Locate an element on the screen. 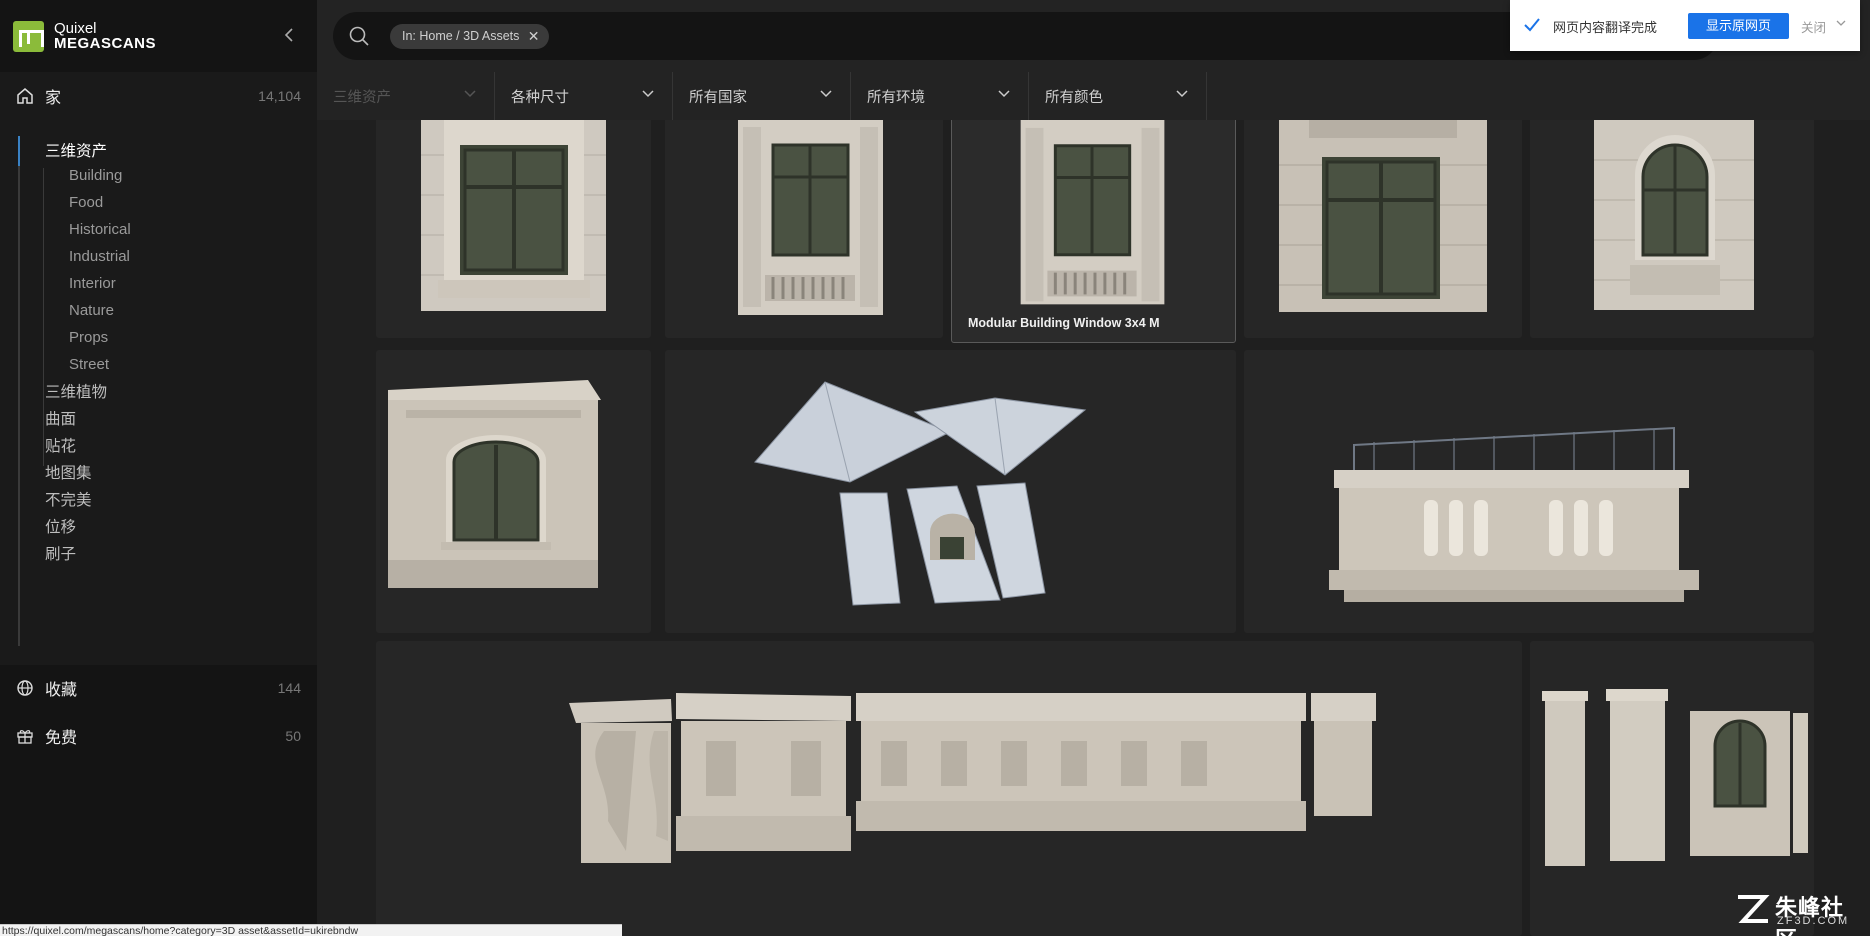 This screenshot has width=1870, height=936. close-icon: ✕ is located at coordinates (534, 36).